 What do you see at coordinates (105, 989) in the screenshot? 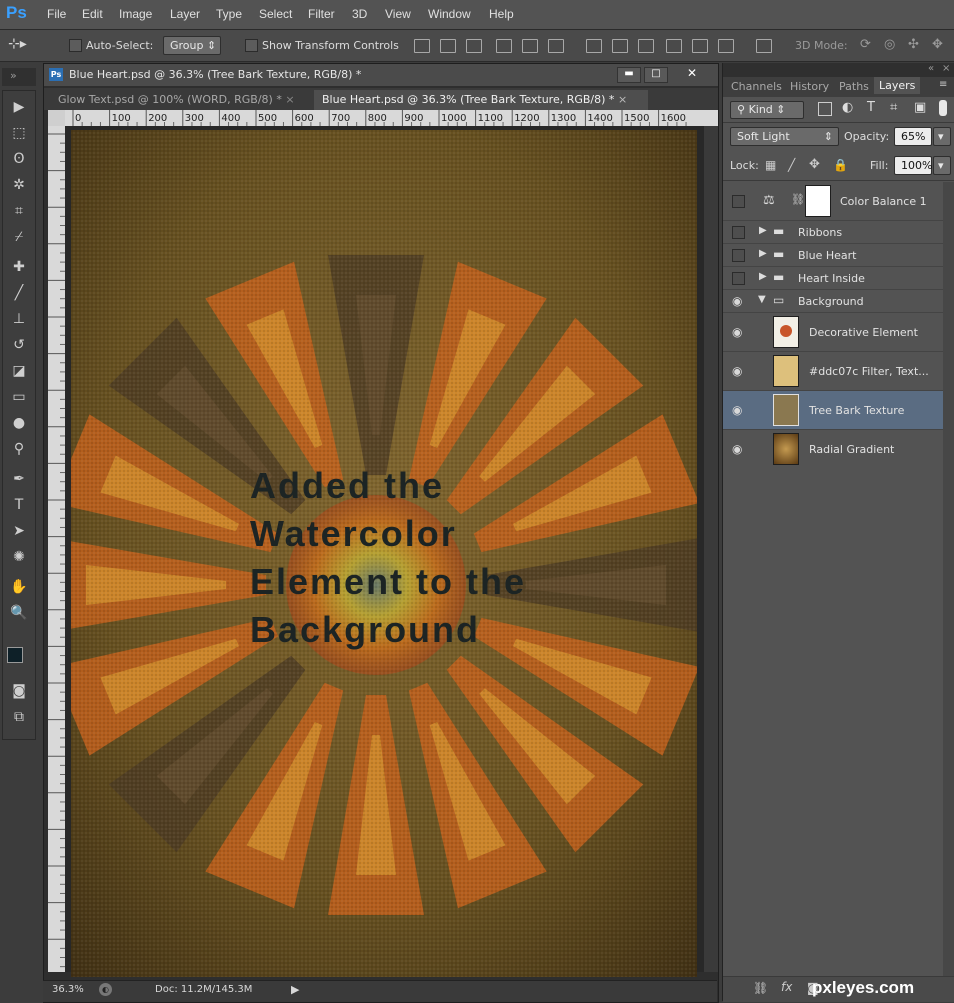
I see `status-info-icon: ◐` at bounding box center [105, 989].